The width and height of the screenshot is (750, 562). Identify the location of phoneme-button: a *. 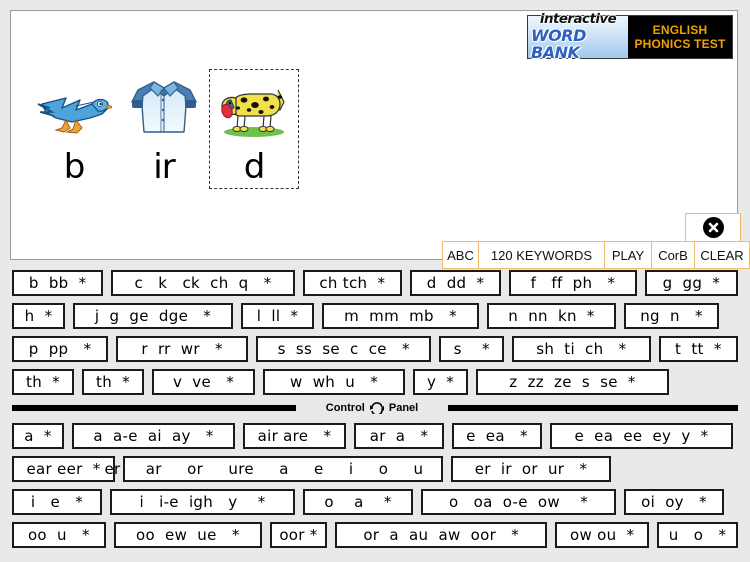
(38, 435).